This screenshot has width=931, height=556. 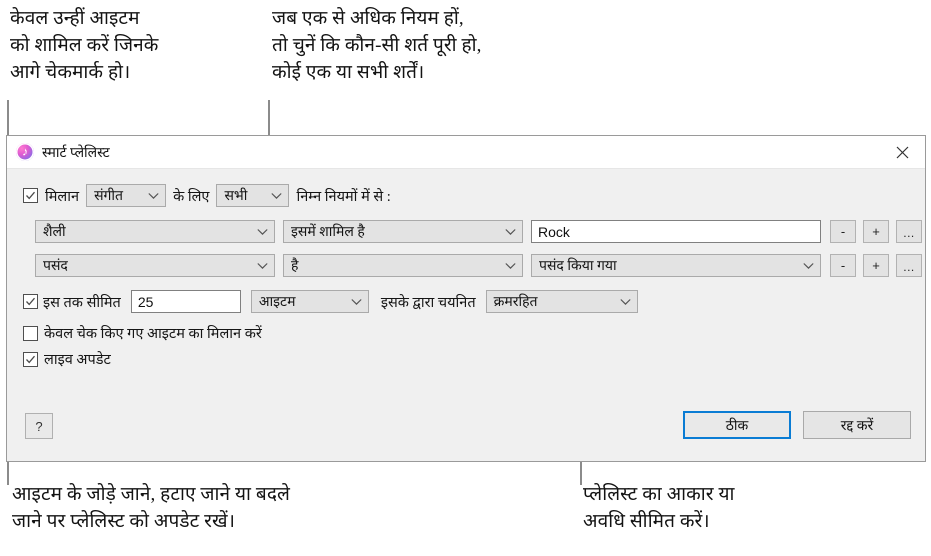 What do you see at coordinates (466, 435) in the screenshot?
I see `dialog-footer: ? ठीक रद्द करें` at bounding box center [466, 435].